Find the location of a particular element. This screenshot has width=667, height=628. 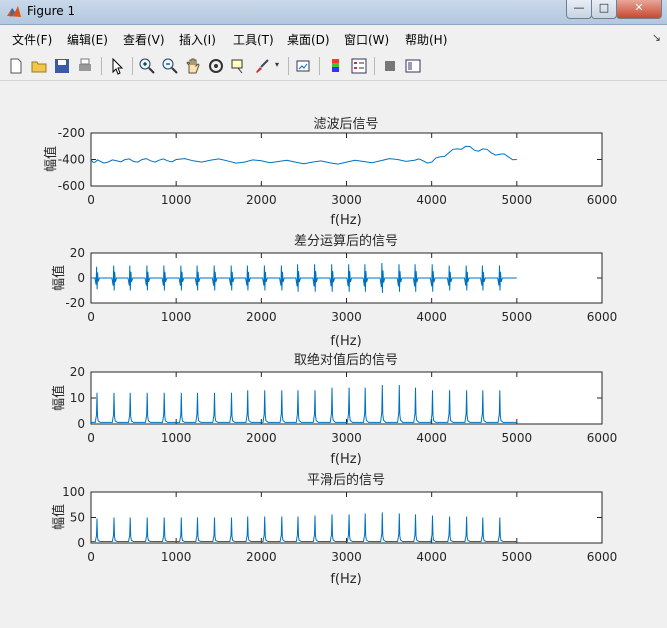

save-icon is located at coordinates (62, 66).